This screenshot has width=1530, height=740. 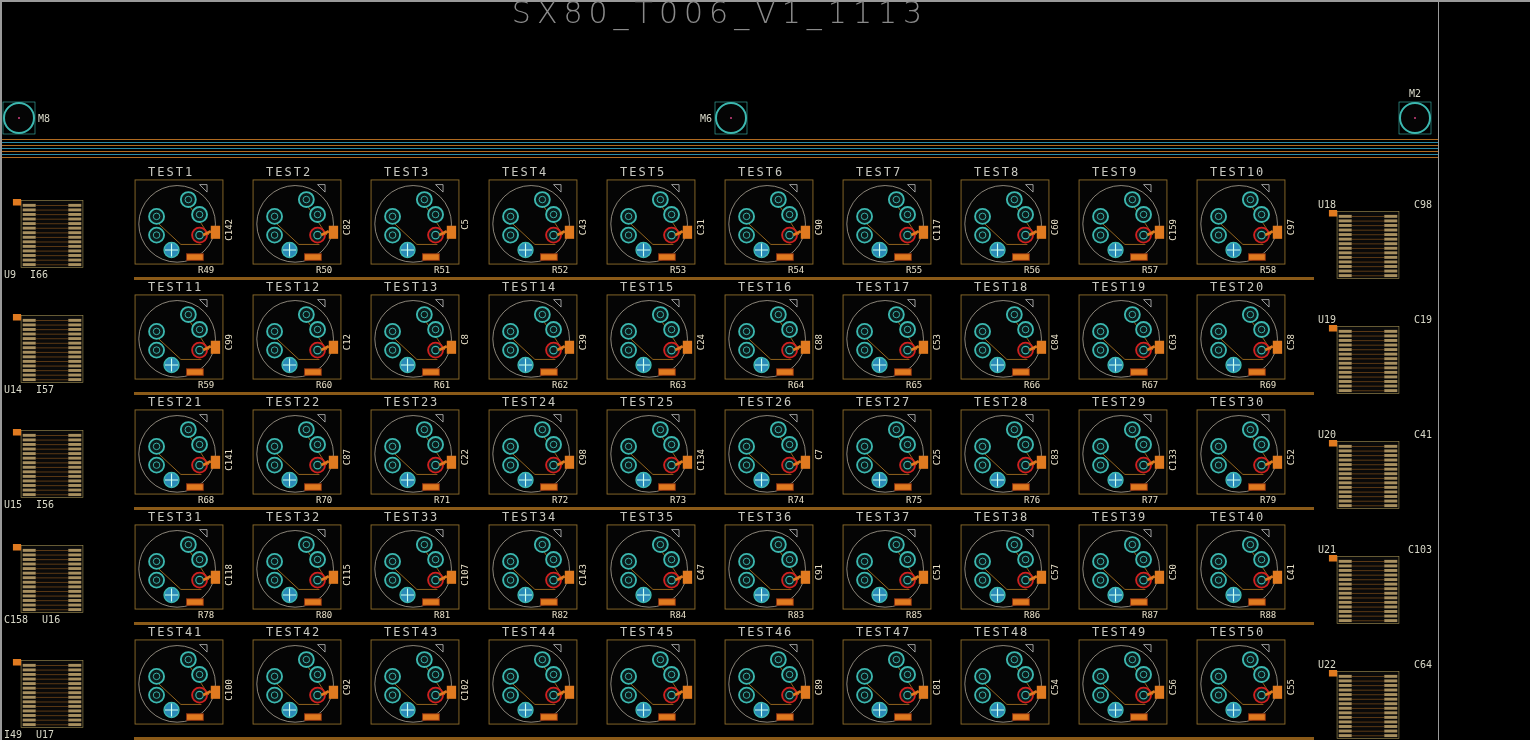 What do you see at coordinates (529, 287) in the screenshot?
I see `socket-label: TEST14` at bounding box center [529, 287].